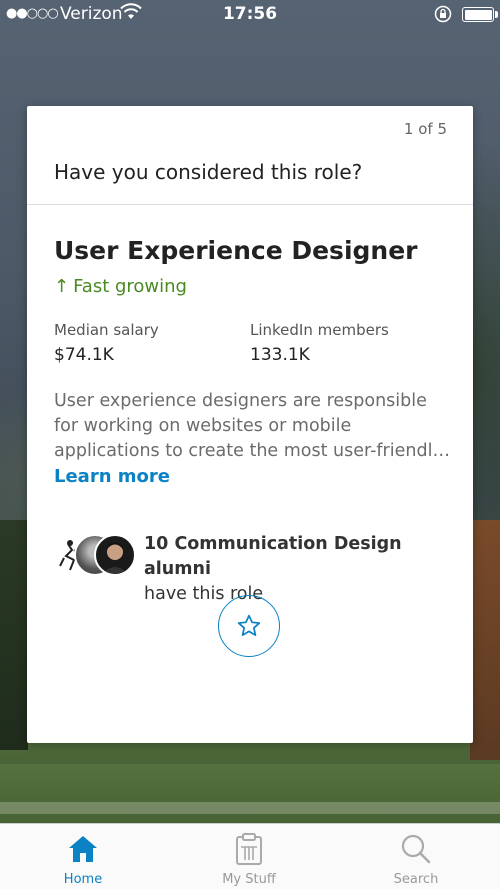  I want to click on tab-search: Search, so click(416, 856).